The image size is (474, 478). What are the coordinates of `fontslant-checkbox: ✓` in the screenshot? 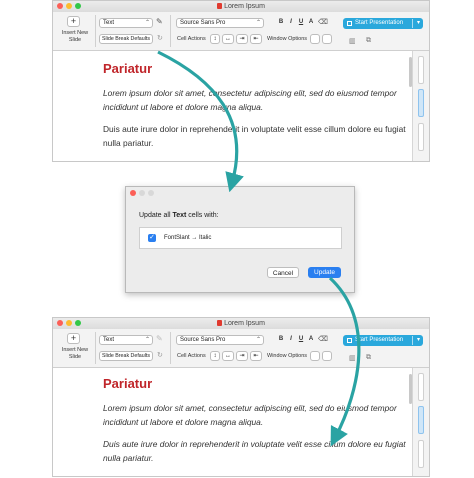 It's located at (152, 238).